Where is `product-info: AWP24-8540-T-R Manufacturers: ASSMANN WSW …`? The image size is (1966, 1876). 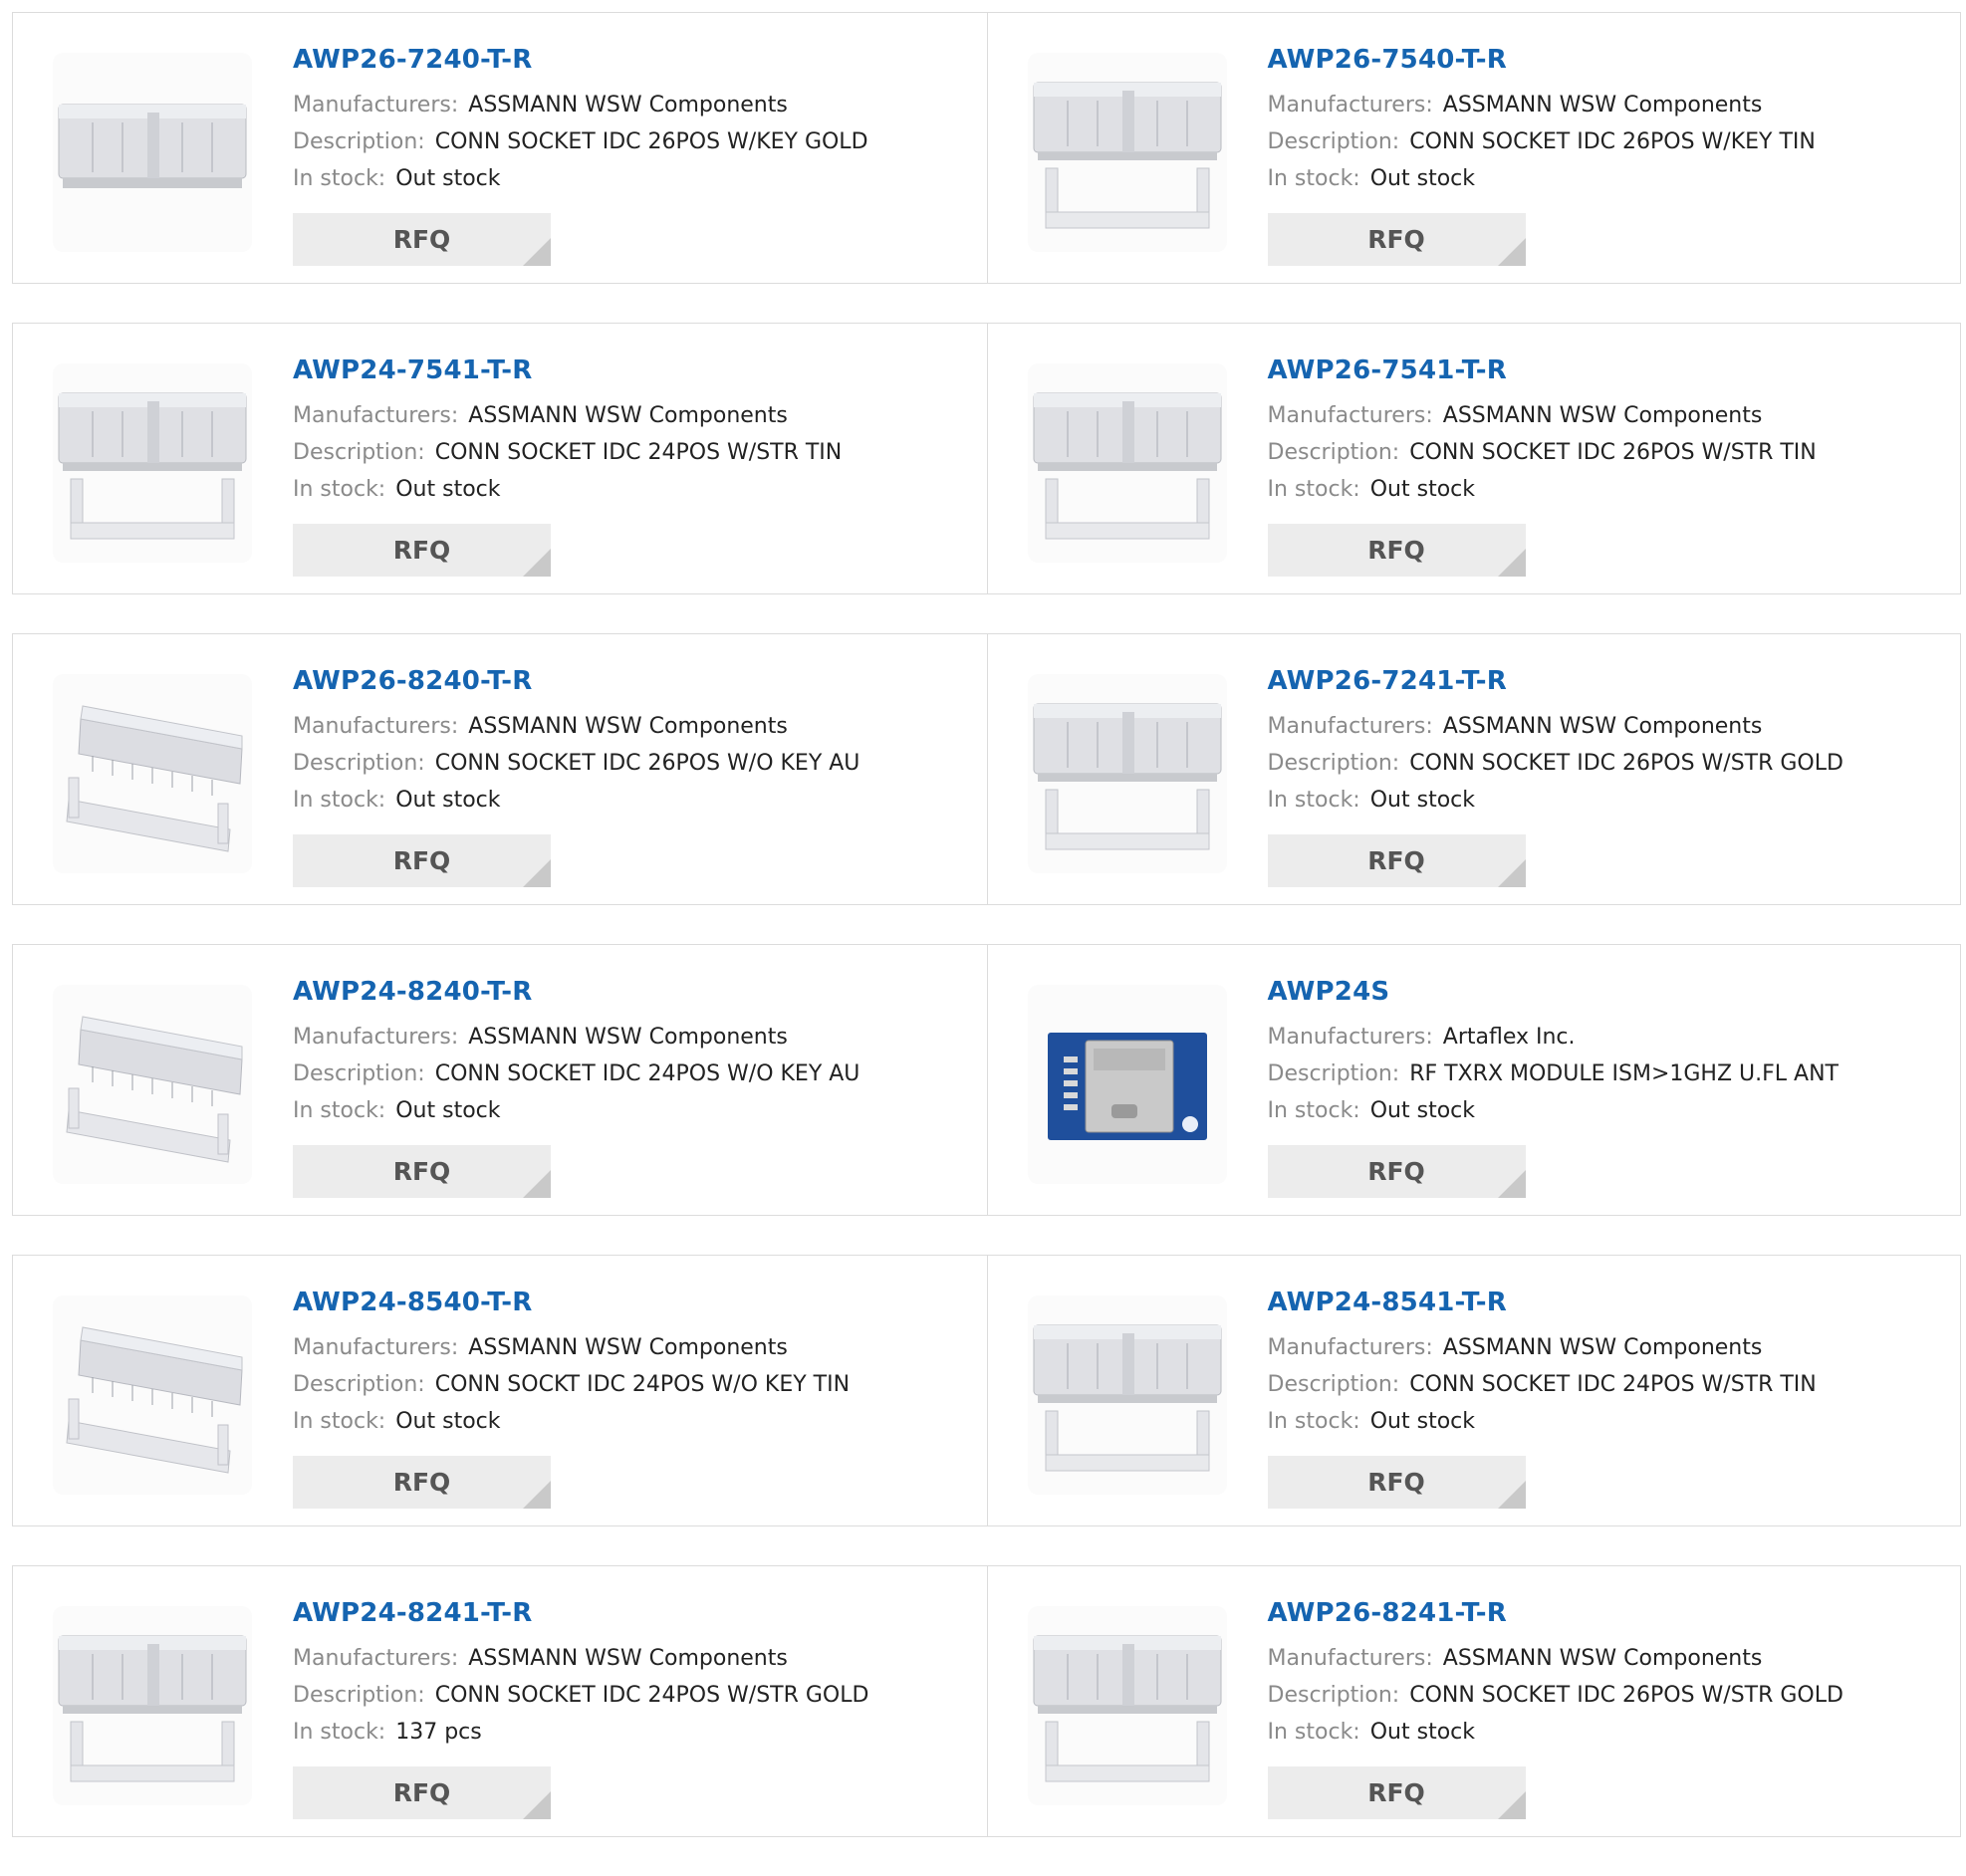
product-info: AWP24-8540-T-R Manufacturers: ASSMANN WSW … is located at coordinates (635, 1363).